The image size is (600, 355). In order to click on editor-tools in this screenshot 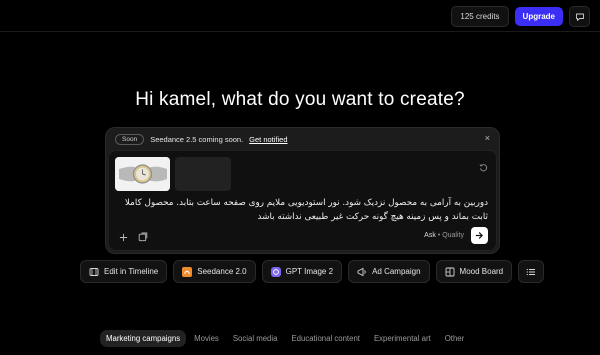, I will do `click(133, 237)`.